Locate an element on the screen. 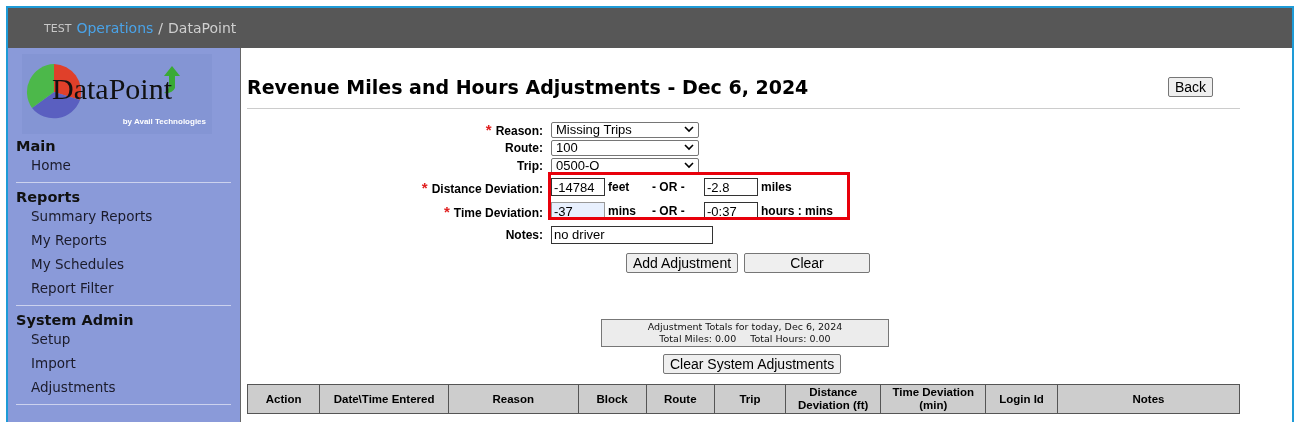  sidebar-item: My Reports is located at coordinates (128, 241).